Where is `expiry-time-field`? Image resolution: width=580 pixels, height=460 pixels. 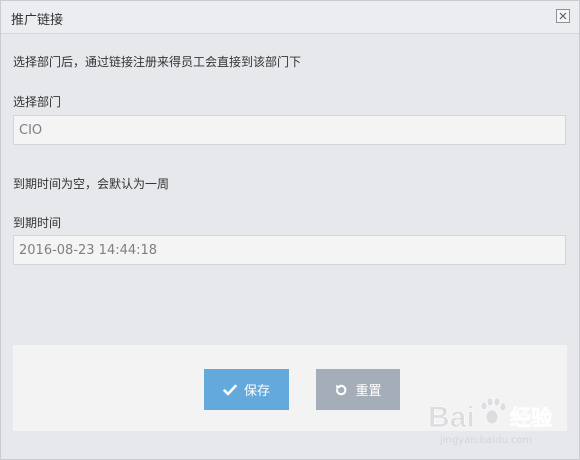
expiry-time-field is located at coordinates (289, 250).